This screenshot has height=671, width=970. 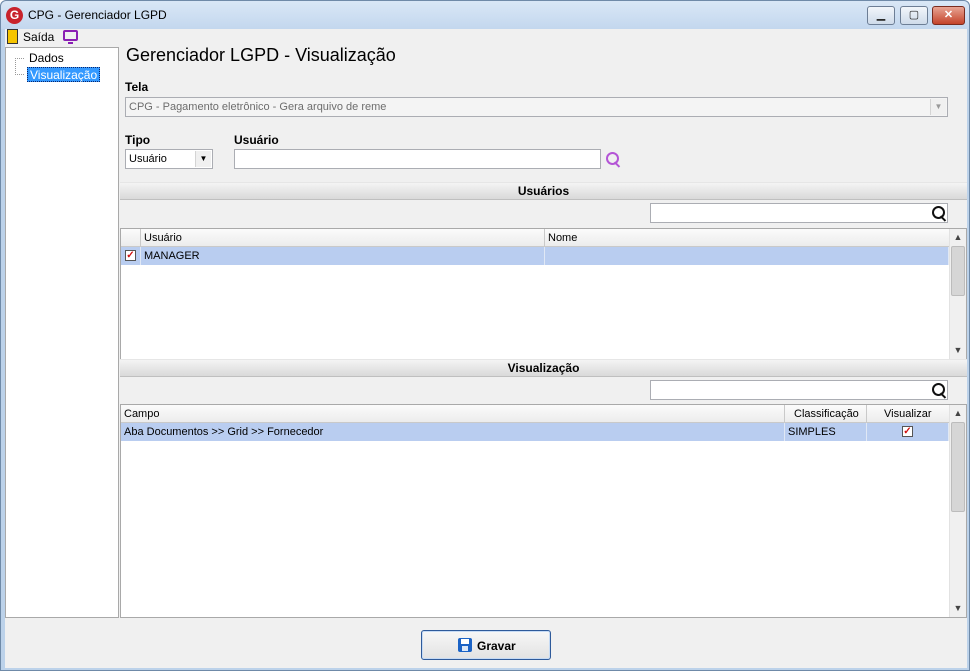 I want to click on visualizacao-filter-input, so click(x=799, y=390).